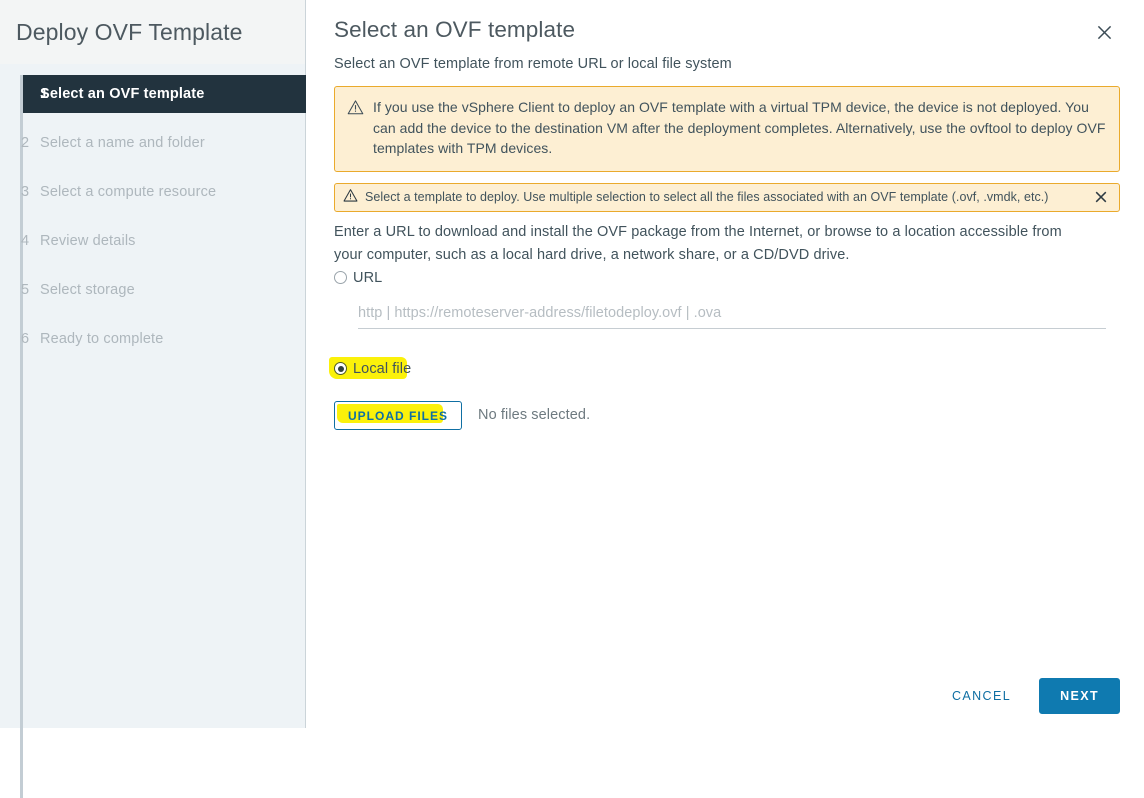 The image size is (1144, 798). I want to click on step-number: 1, so click(44, 94).